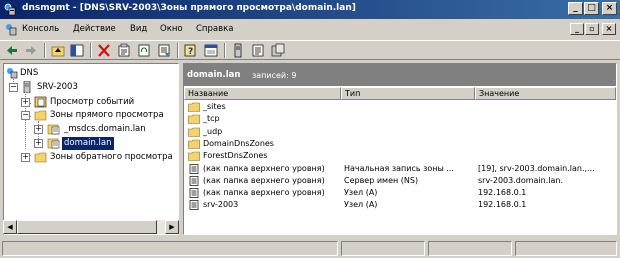 The width and height of the screenshot is (620, 258). I want to click on record-type: Сервер имен (NS), so click(381, 180).